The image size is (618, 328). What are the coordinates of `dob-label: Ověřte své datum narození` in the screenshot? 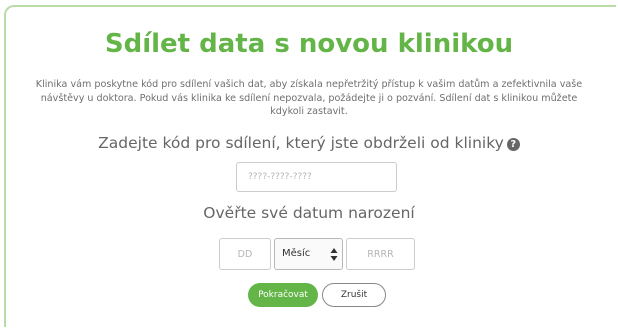 It's located at (309, 213).